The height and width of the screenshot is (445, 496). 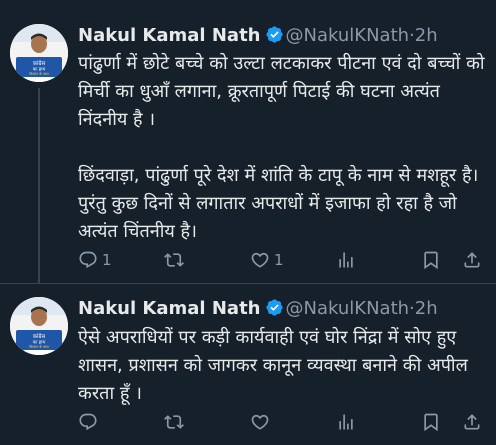 I want to click on reply-button: 1, so click(x=95, y=260).